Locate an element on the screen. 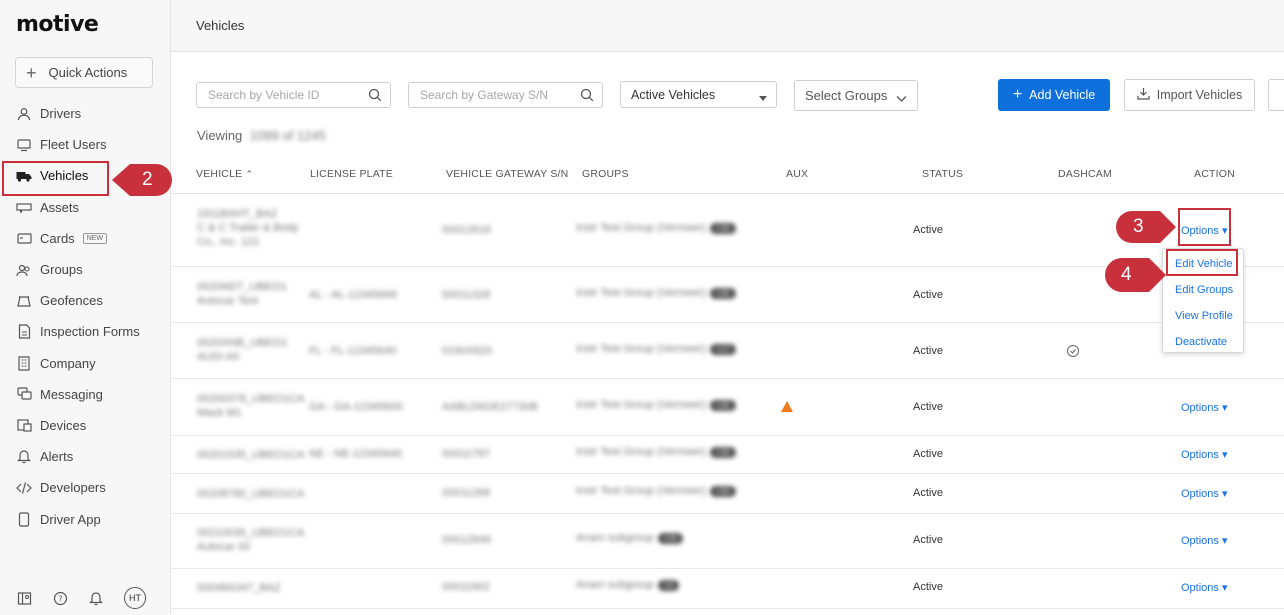 The height and width of the screenshot is (615, 1284). caret-down-icon is located at coordinates (763, 98).